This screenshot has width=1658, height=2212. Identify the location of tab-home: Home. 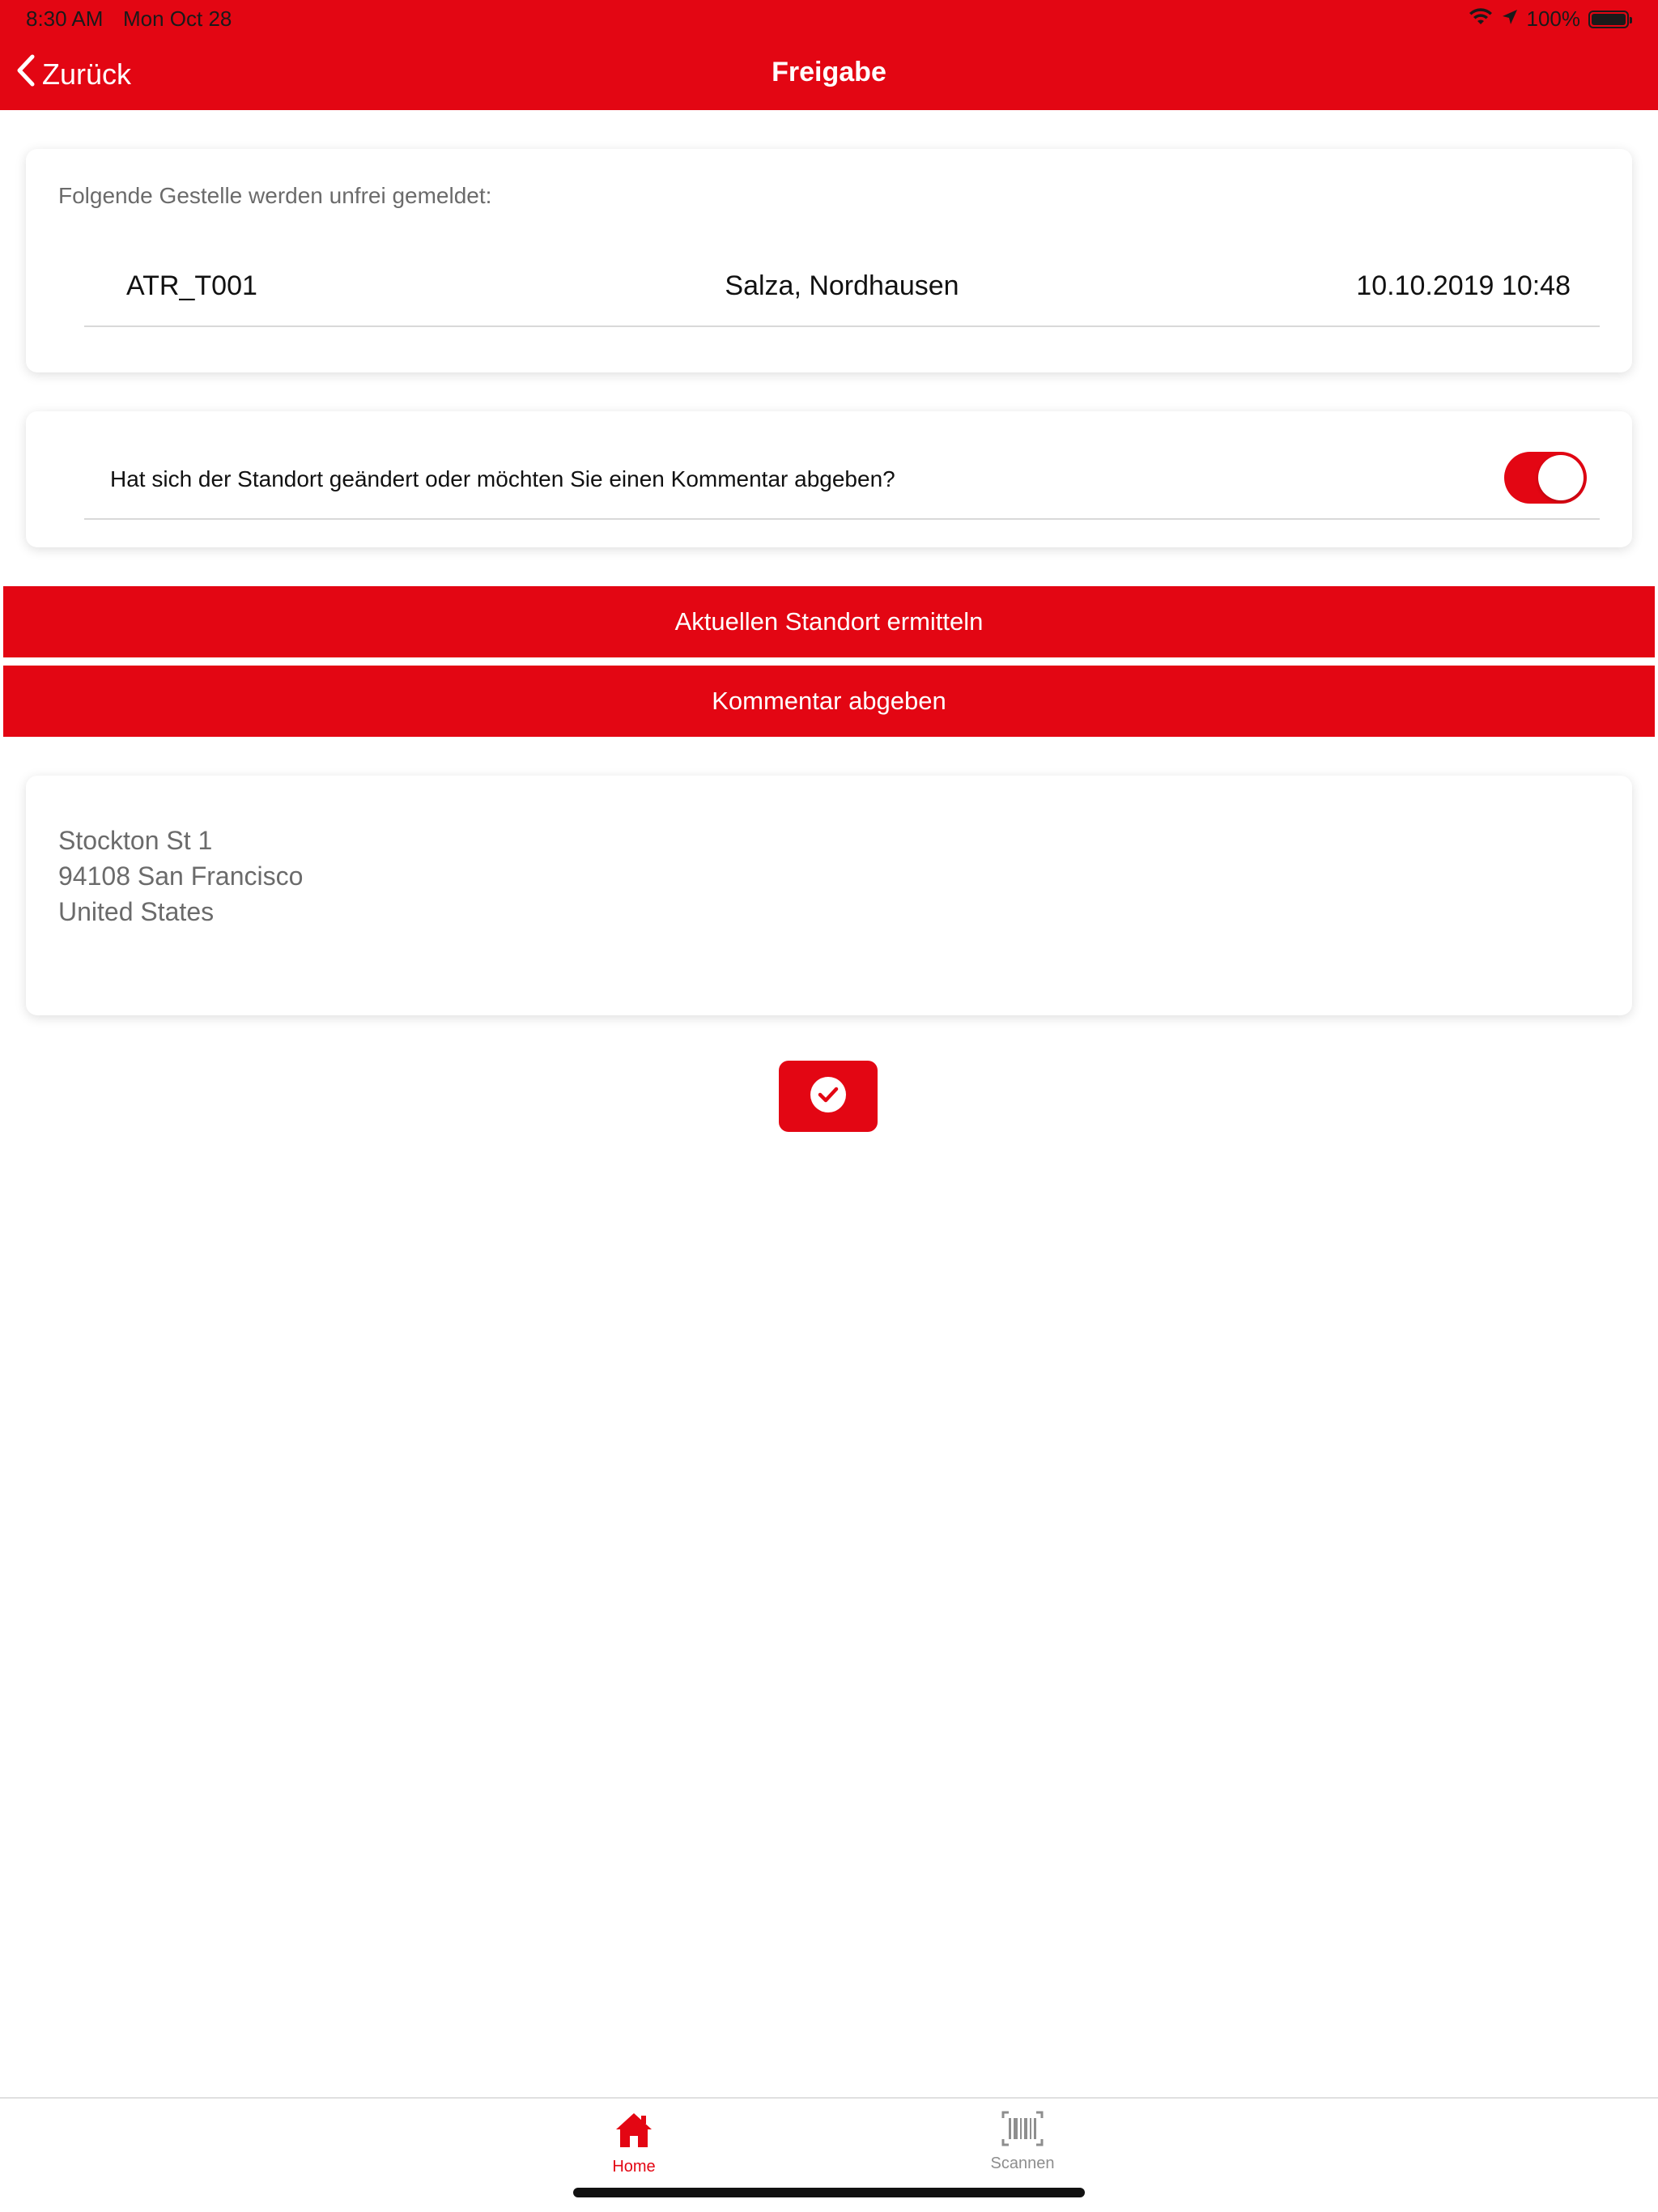
(634, 2143).